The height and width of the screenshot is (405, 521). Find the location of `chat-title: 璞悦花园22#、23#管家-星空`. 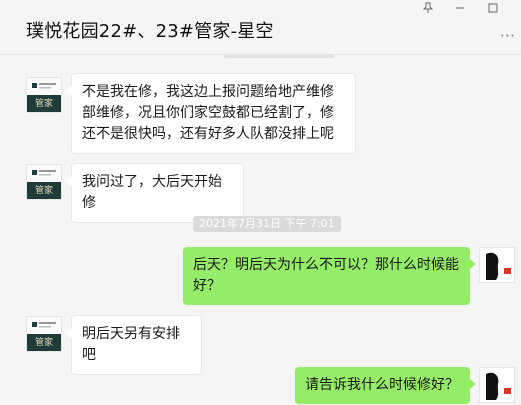

chat-title: 璞悦花园22#、23#管家-星空 is located at coordinates (150, 31).